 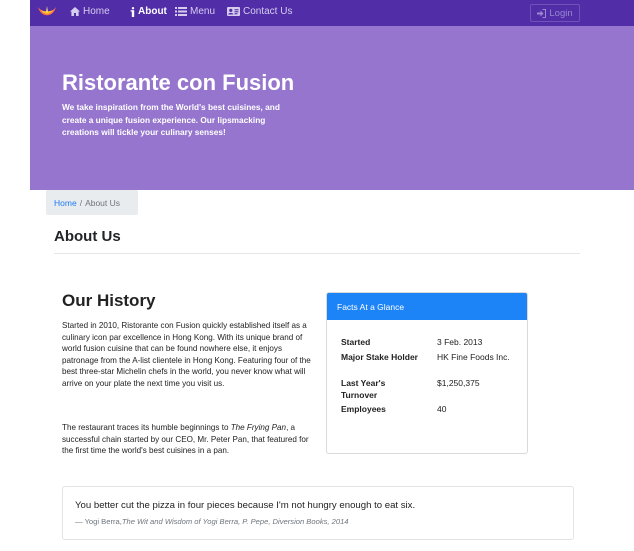 I want to click on restaurant-title: Ristorante con Fusion, so click(x=178, y=82).